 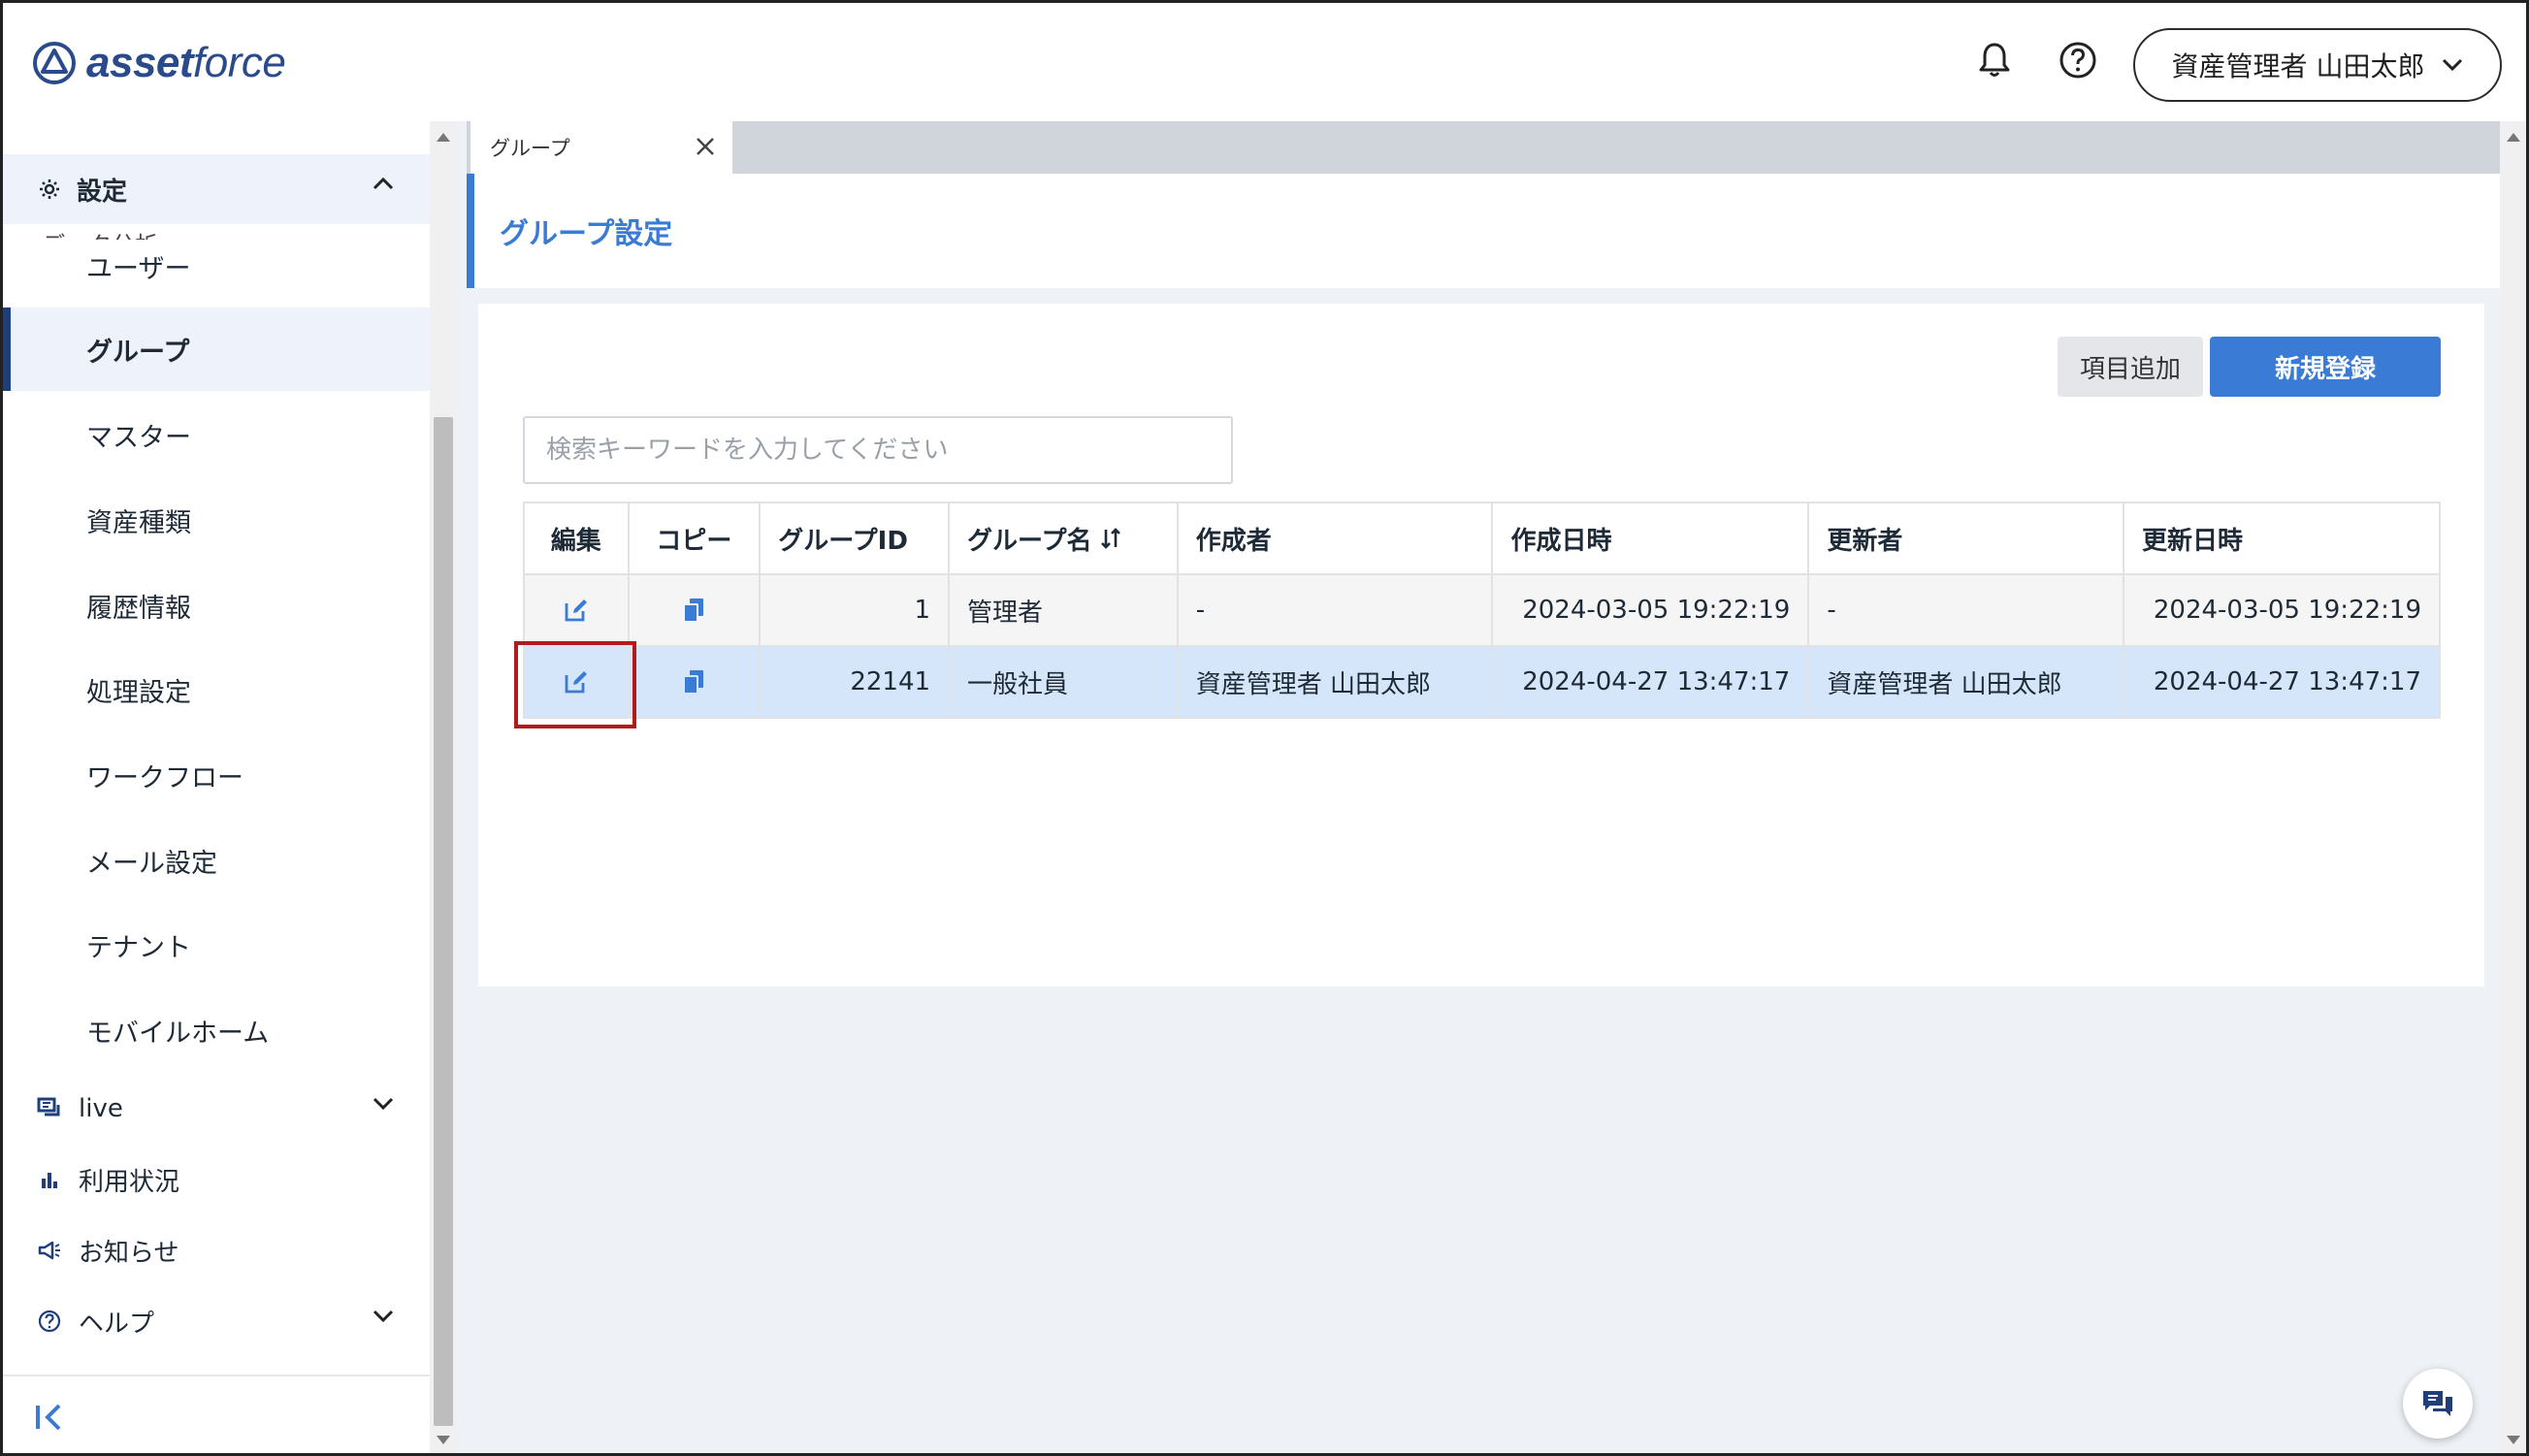 What do you see at coordinates (2282, 538) in the screenshot?
I see `col-updated-at: 更新日時` at bounding box center [2282, 538].